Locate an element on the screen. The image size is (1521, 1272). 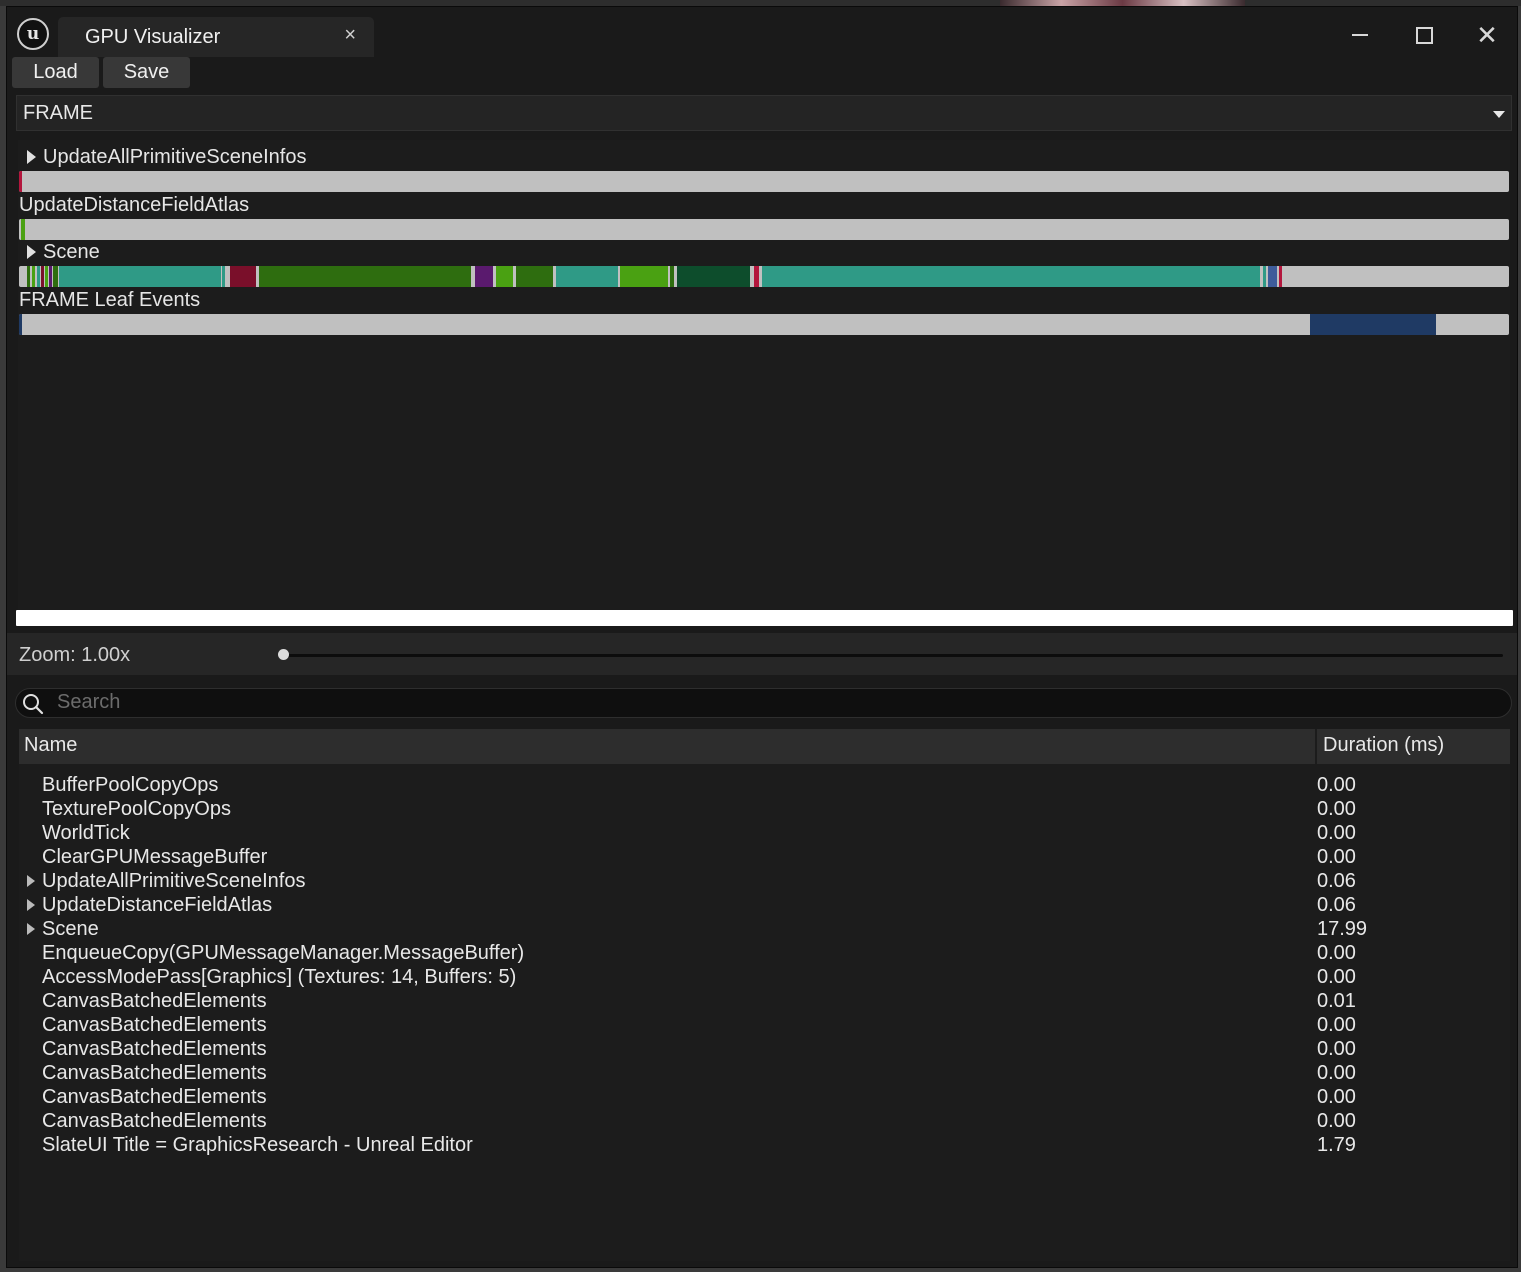
table-row: UpdateDistanceFieldAtlas 0.06 is located at coordinates (764, 905).